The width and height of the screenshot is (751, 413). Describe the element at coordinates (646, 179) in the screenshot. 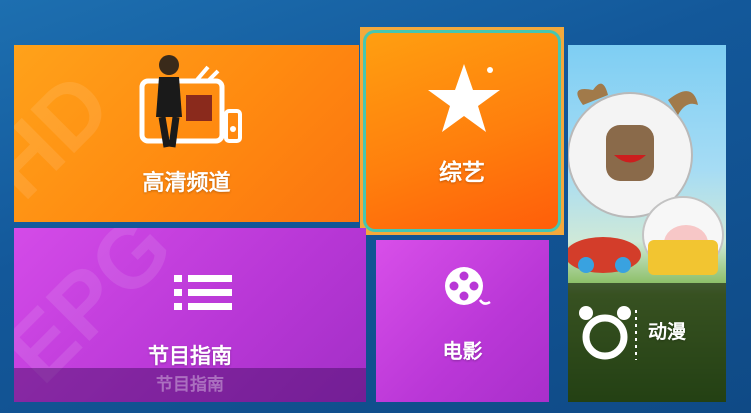

I see `cartoon-sheep-image` at that location.